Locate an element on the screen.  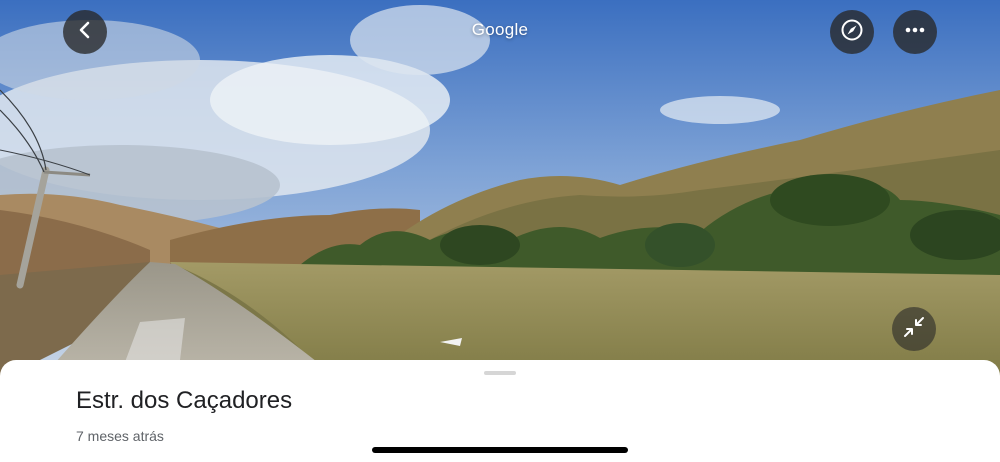
back-button is located at coordinates (85, 32).